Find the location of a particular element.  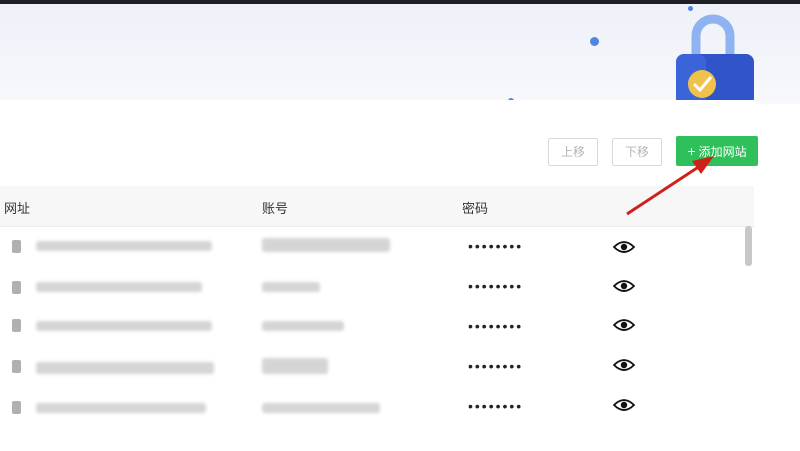

decor-dot is located at coordinates (594, 41).